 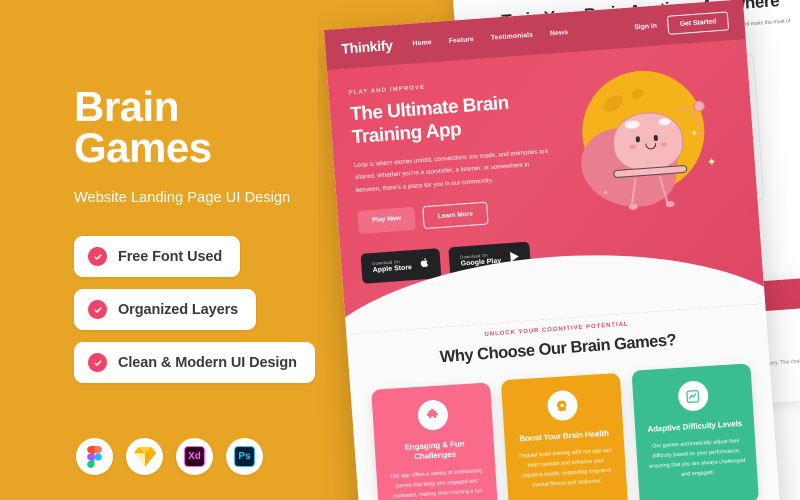 I want to click on brain-foot-left, so click(x=633, y=207).